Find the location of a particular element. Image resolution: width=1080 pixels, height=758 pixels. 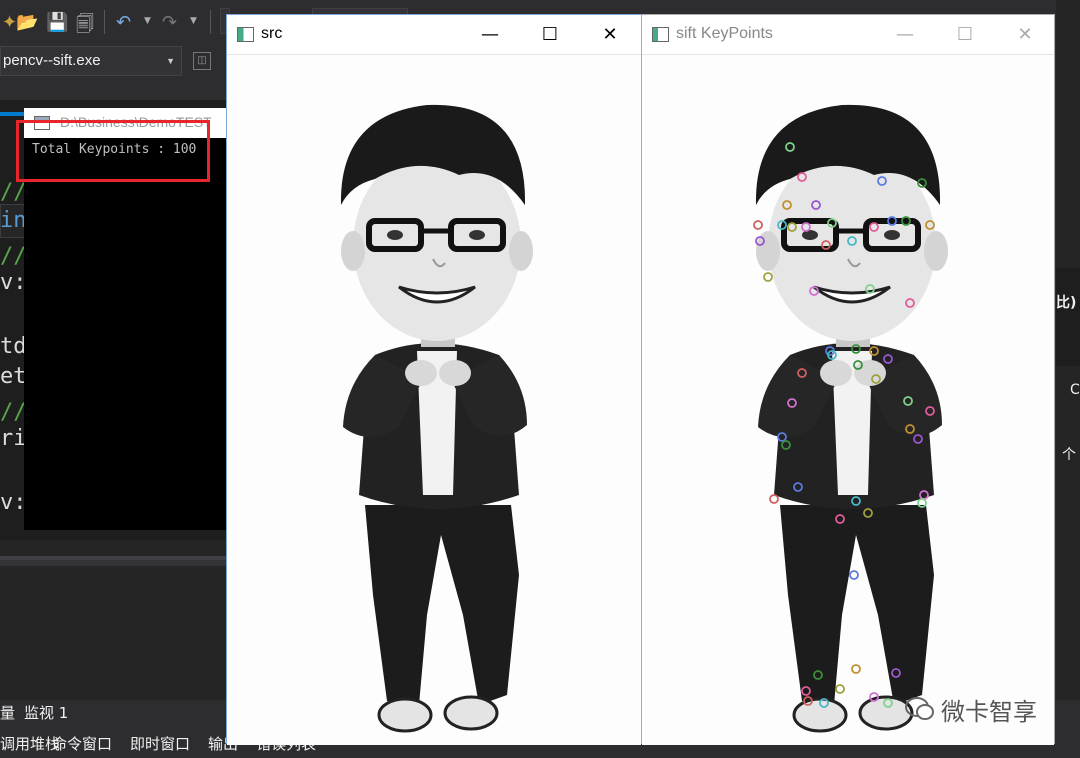

sift-title-bar: sift KeyPoints — ☐ ✕ is located at coordinates (848, 35).